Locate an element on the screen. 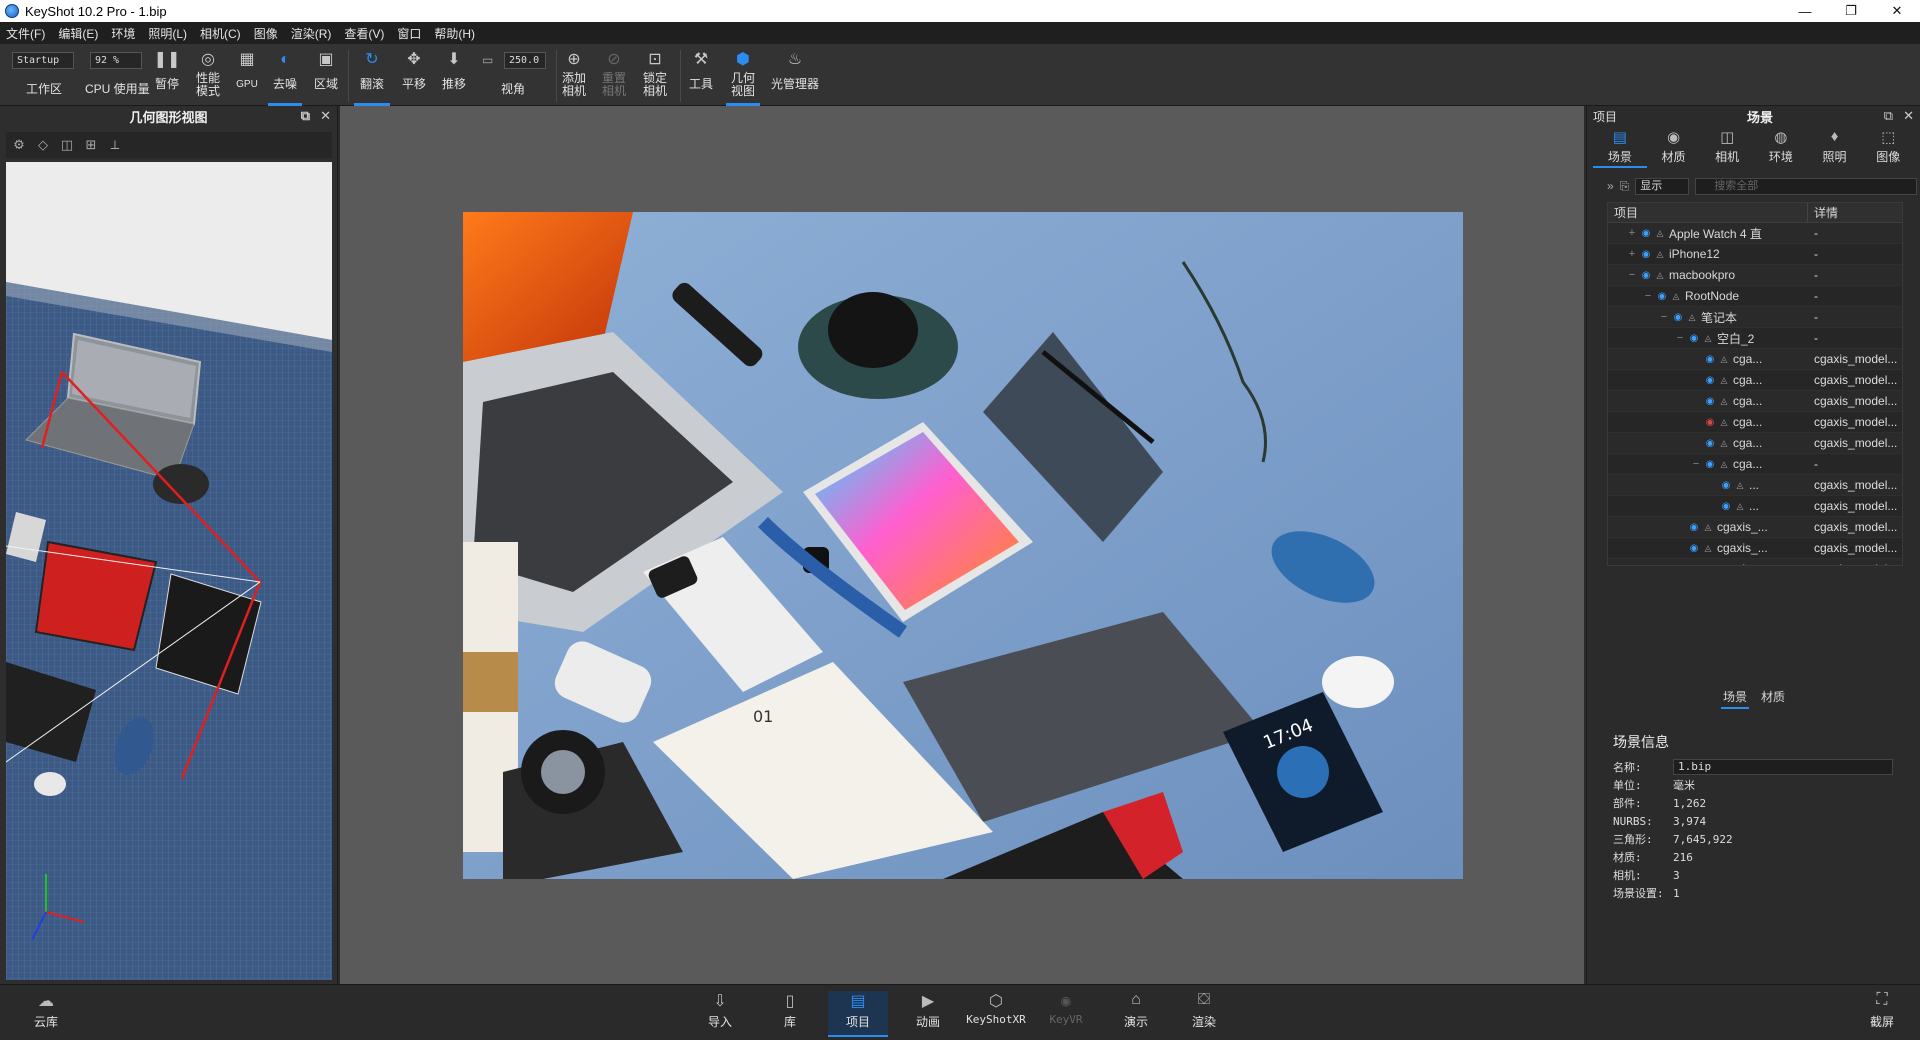 The height and width of the screenshot is (1040, 1920). menu-file: 文件(F) is located at coordinates (25, 33).